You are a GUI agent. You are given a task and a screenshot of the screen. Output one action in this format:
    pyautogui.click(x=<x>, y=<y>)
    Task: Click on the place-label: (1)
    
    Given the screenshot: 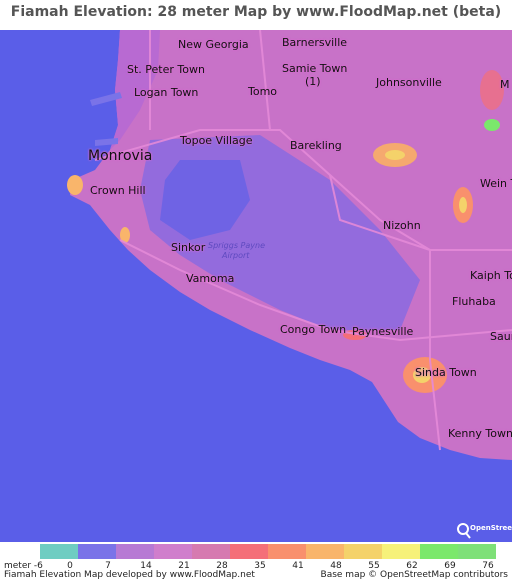 What is the action you would take?
    pyautogui.click(x=313, y=81)
    